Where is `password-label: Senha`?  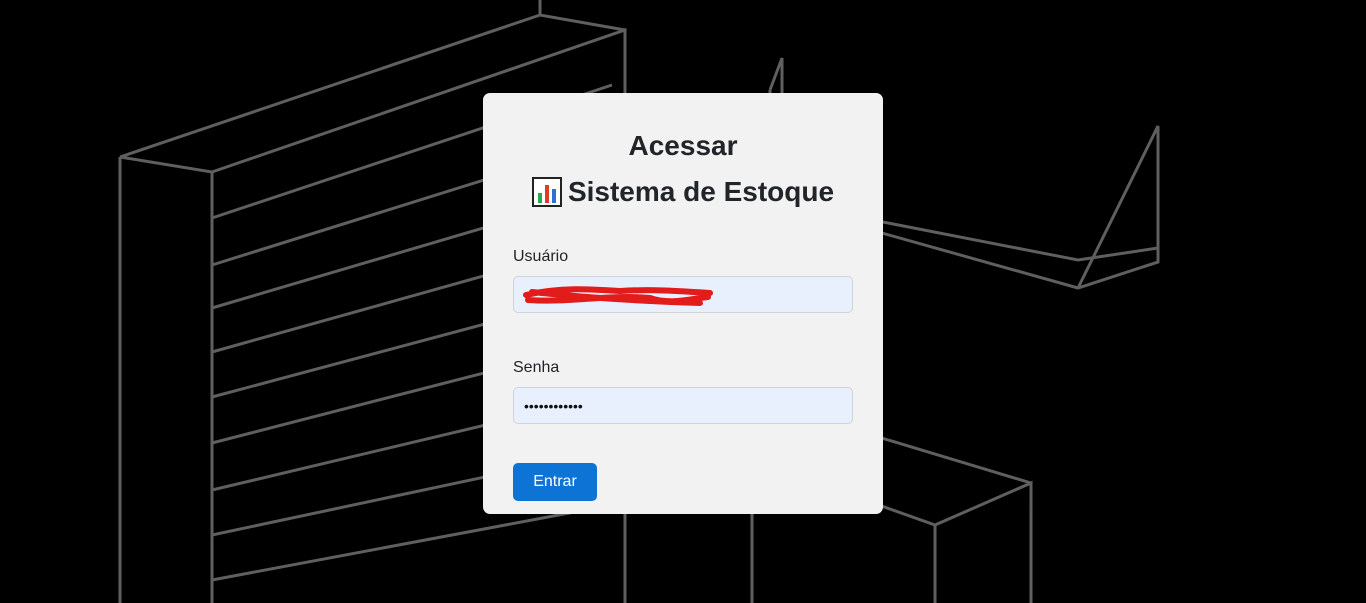
password-label: Senha is located at coordinates (536, 367).